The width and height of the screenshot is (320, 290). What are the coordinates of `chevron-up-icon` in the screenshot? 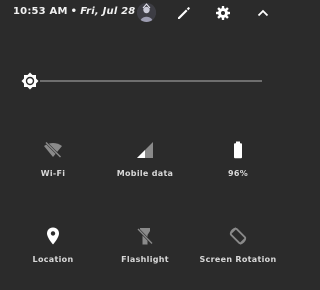 It's located at (263, 13).